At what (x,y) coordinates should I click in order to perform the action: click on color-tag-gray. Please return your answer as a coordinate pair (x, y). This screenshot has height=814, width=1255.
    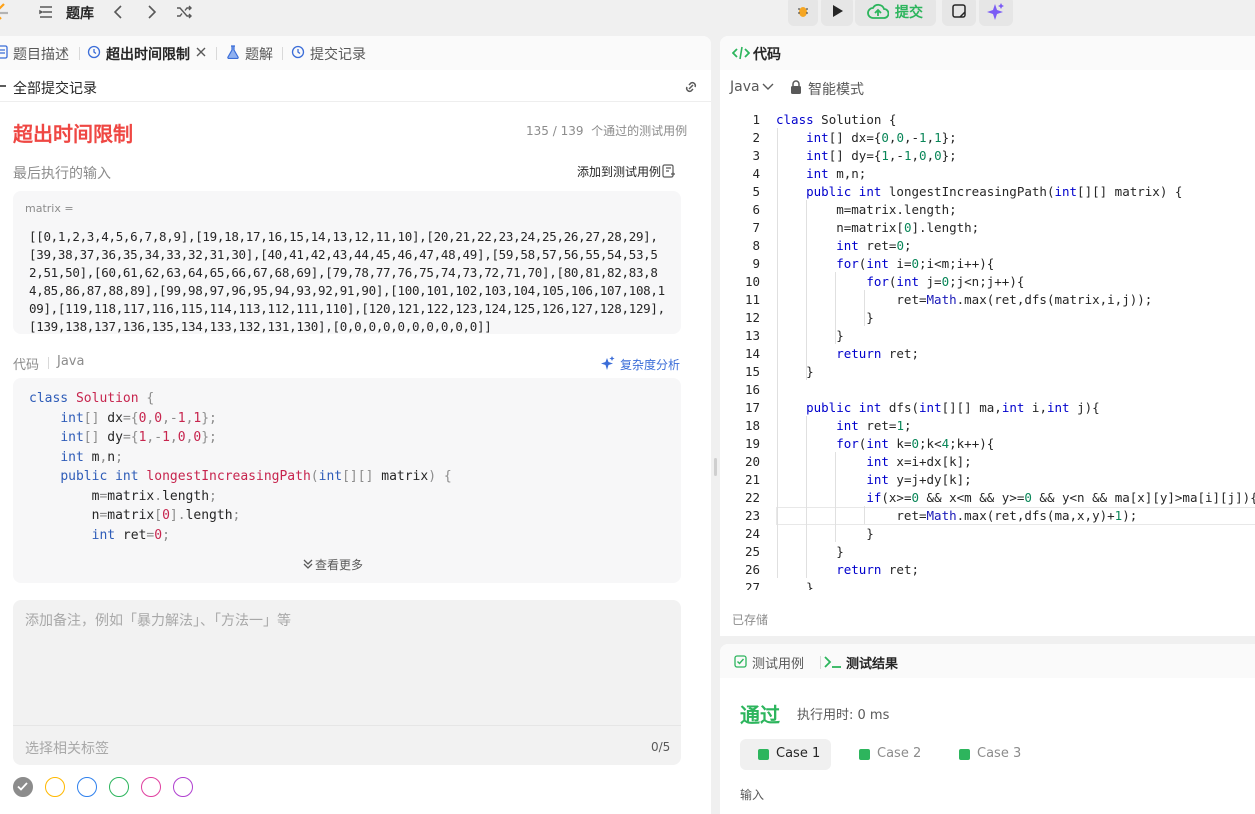
    Looking at the image, I should click on (23, 787).